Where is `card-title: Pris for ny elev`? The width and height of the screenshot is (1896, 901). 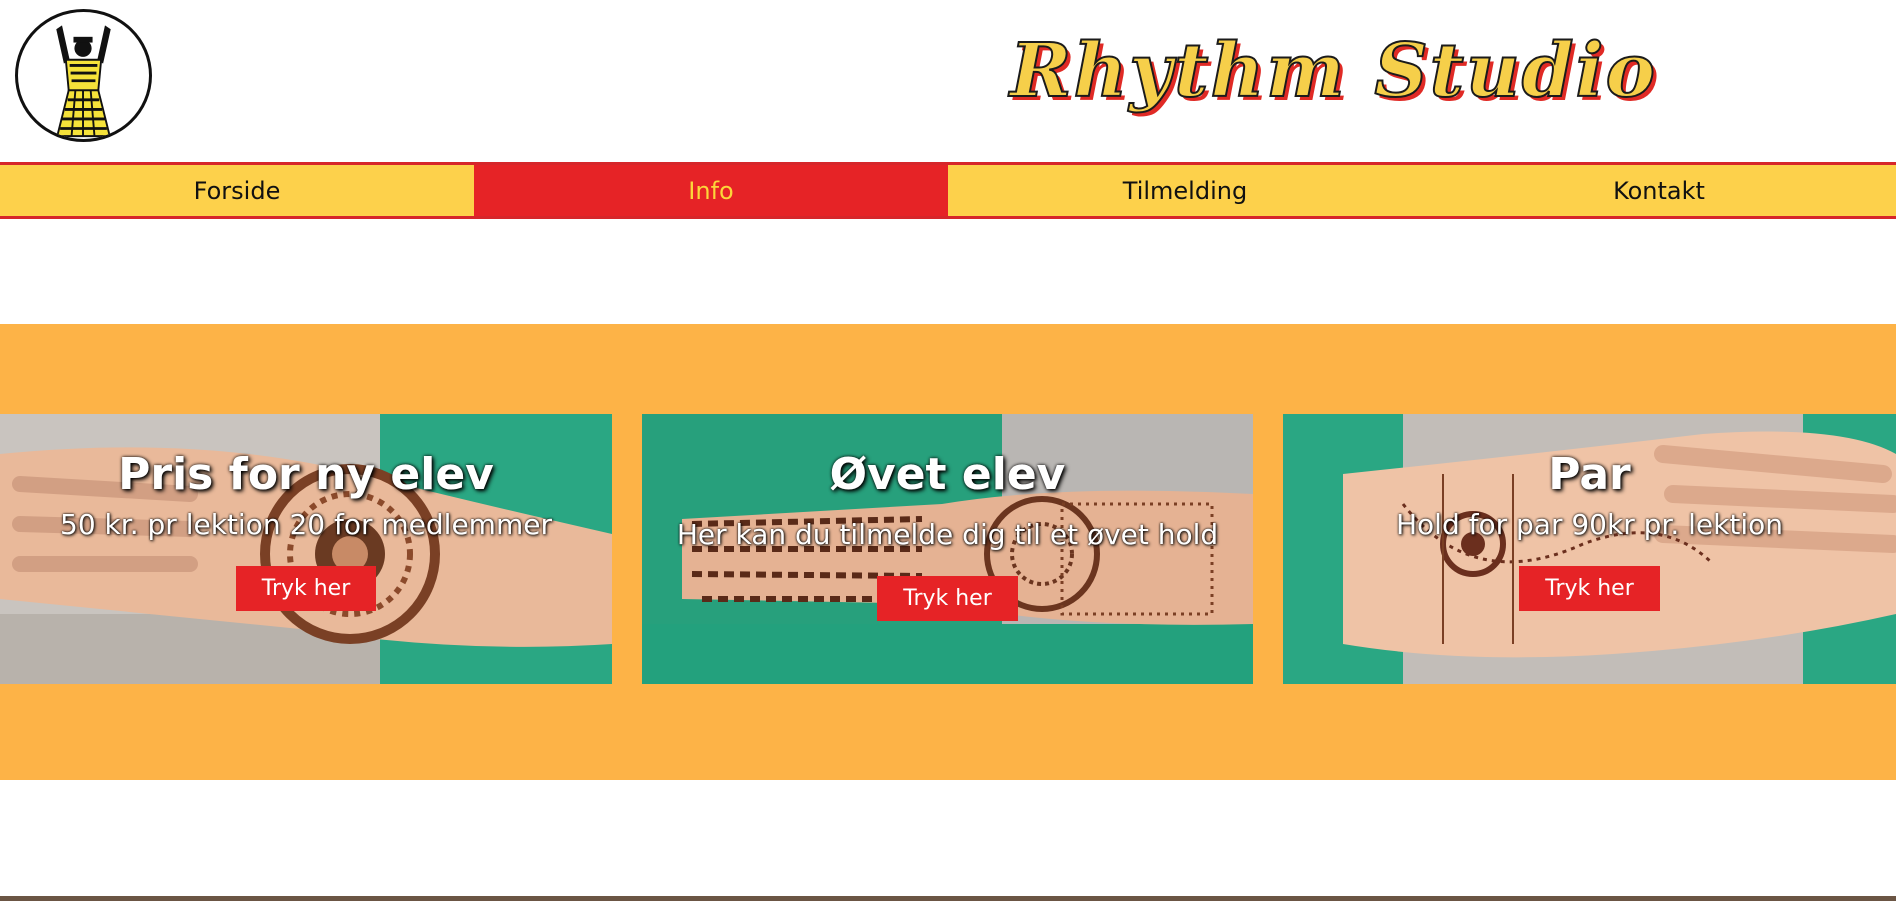
card-title: Pris for ny elev is located at coordinates (306, 474).